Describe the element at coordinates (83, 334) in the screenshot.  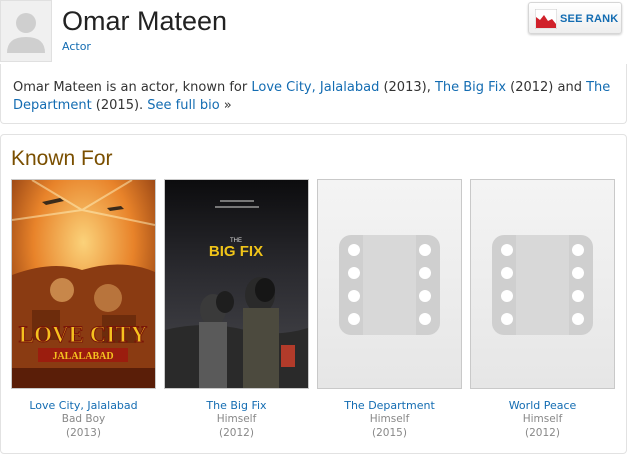
I see `love-city-title-text: LOVE CITY` at that location.